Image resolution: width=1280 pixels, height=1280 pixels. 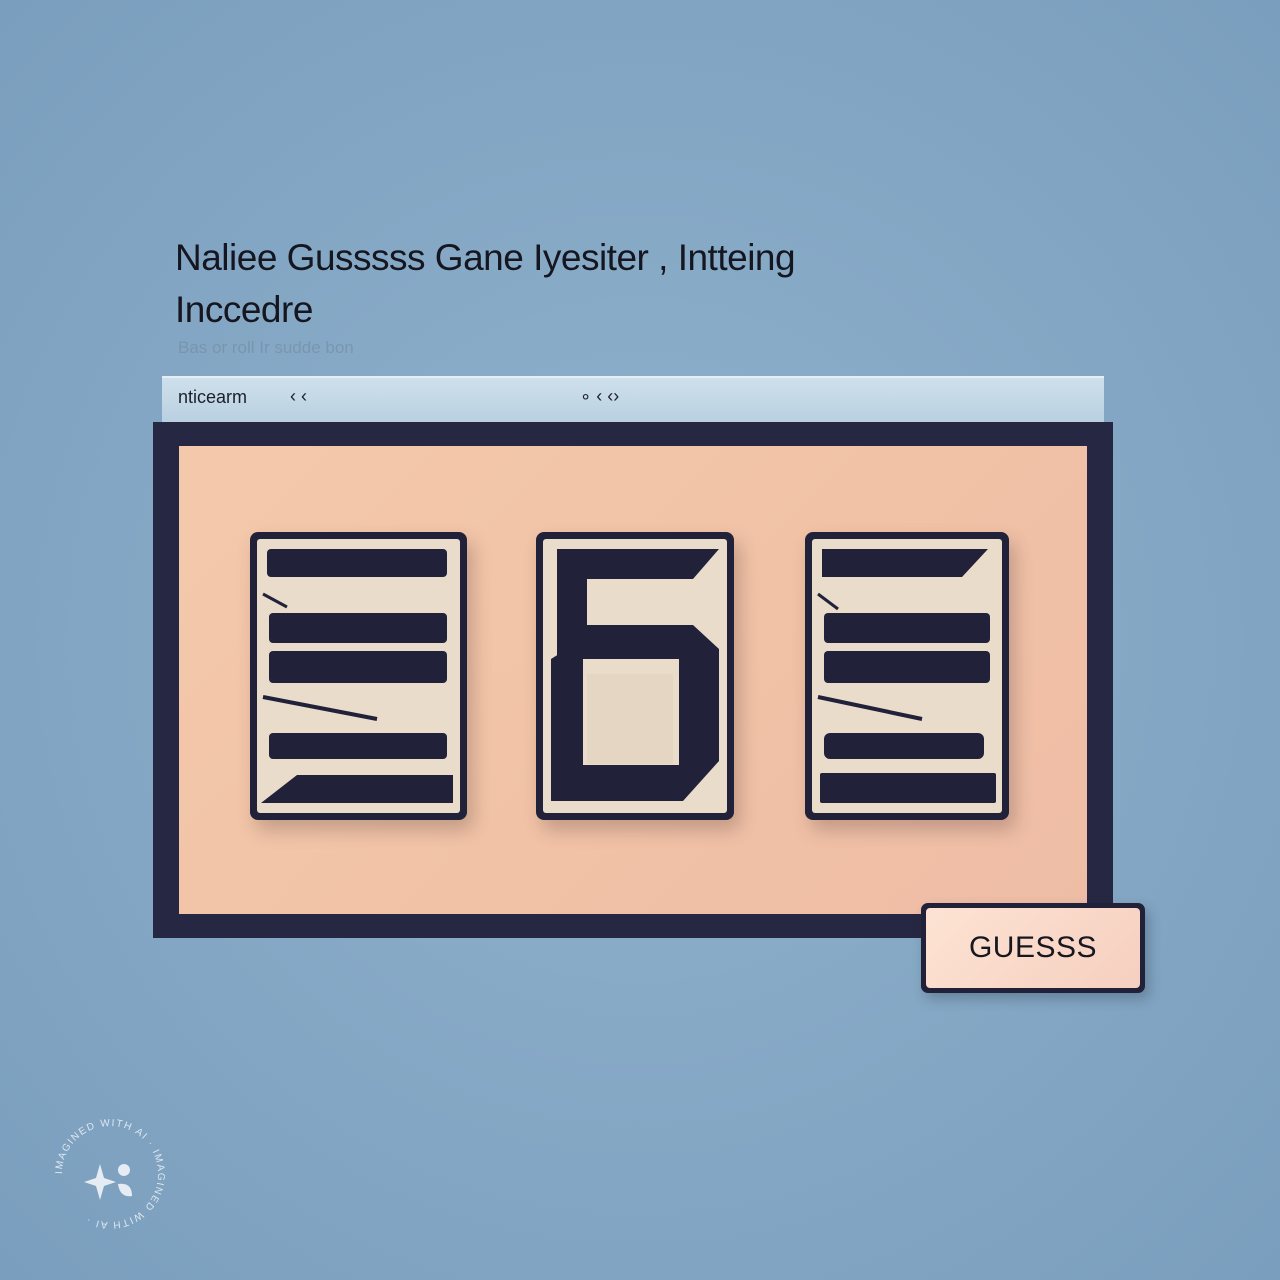 I want to click on watermark-logo-icon: IMAGINED WITH AI · IMAGINED WITH AI ·, so click(x=110, y=1174).